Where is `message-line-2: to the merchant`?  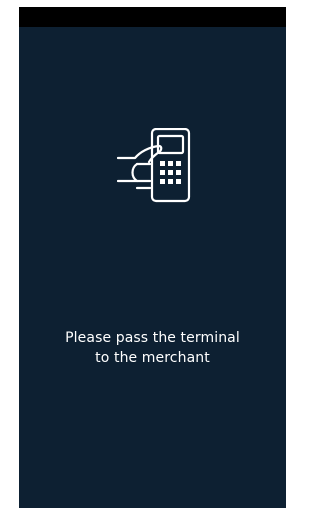
message-line-2: to the merchant is located at coordinates (152, 358).